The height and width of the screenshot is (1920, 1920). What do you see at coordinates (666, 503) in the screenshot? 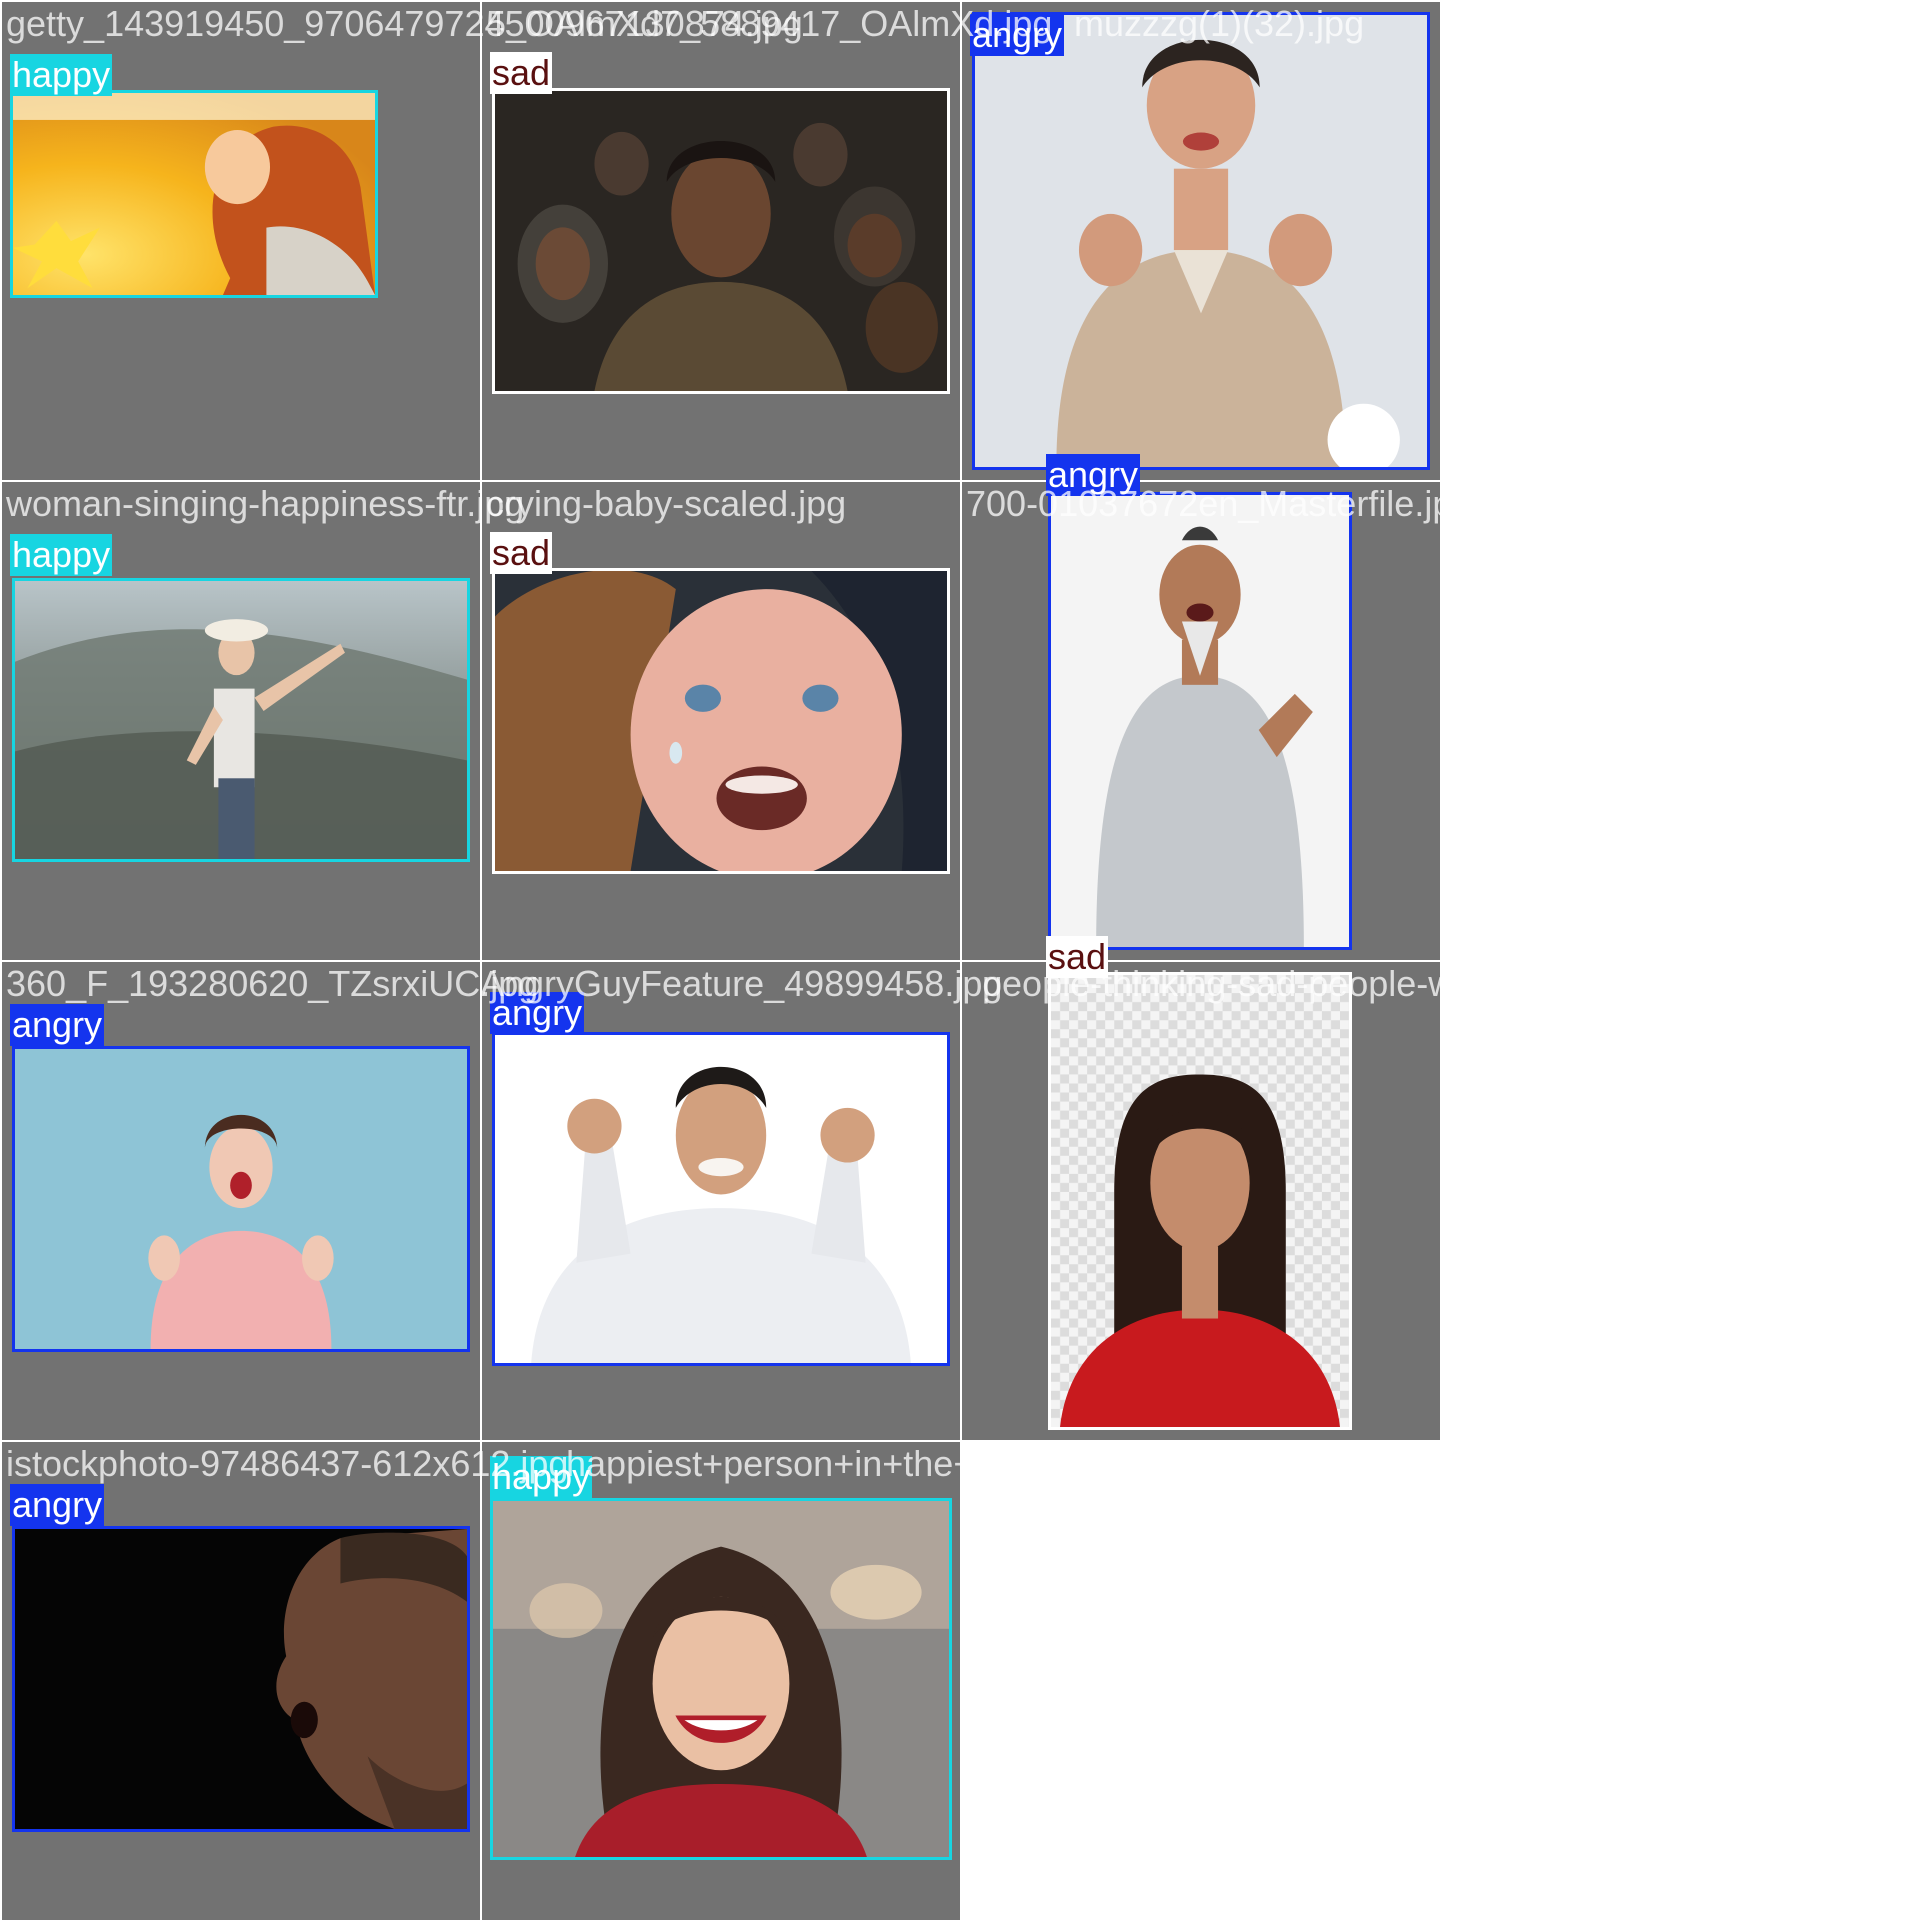
I see `filename-caption: crying-baby-scaled.jpg` at bounding box center [666, 503].